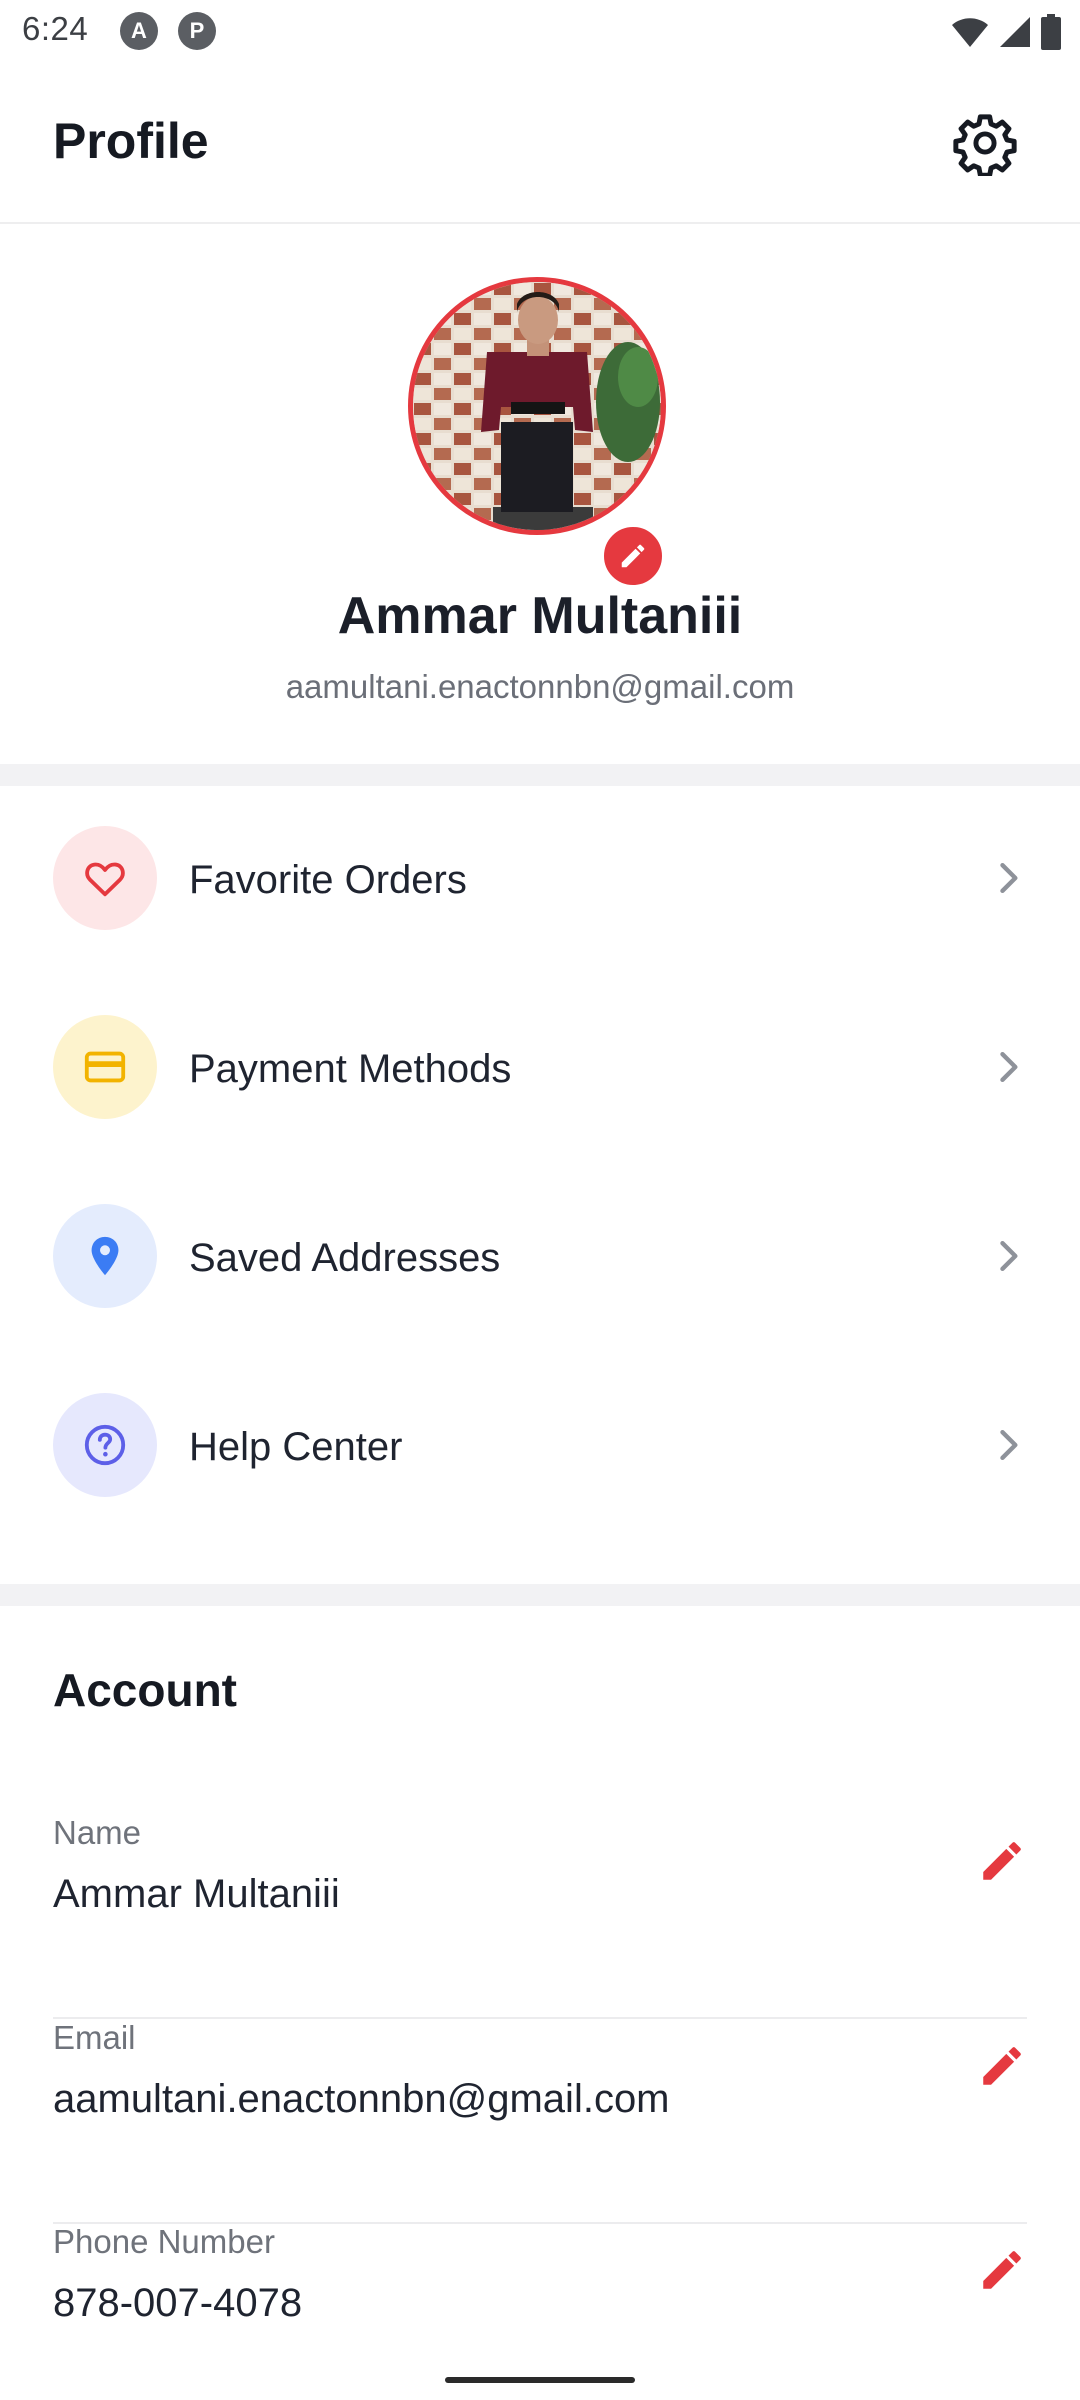 The width and height of the screenshot is (1080, 2400). I want to click on menu-item-favorite-orders: Favorite Orders, so click(540, 861).